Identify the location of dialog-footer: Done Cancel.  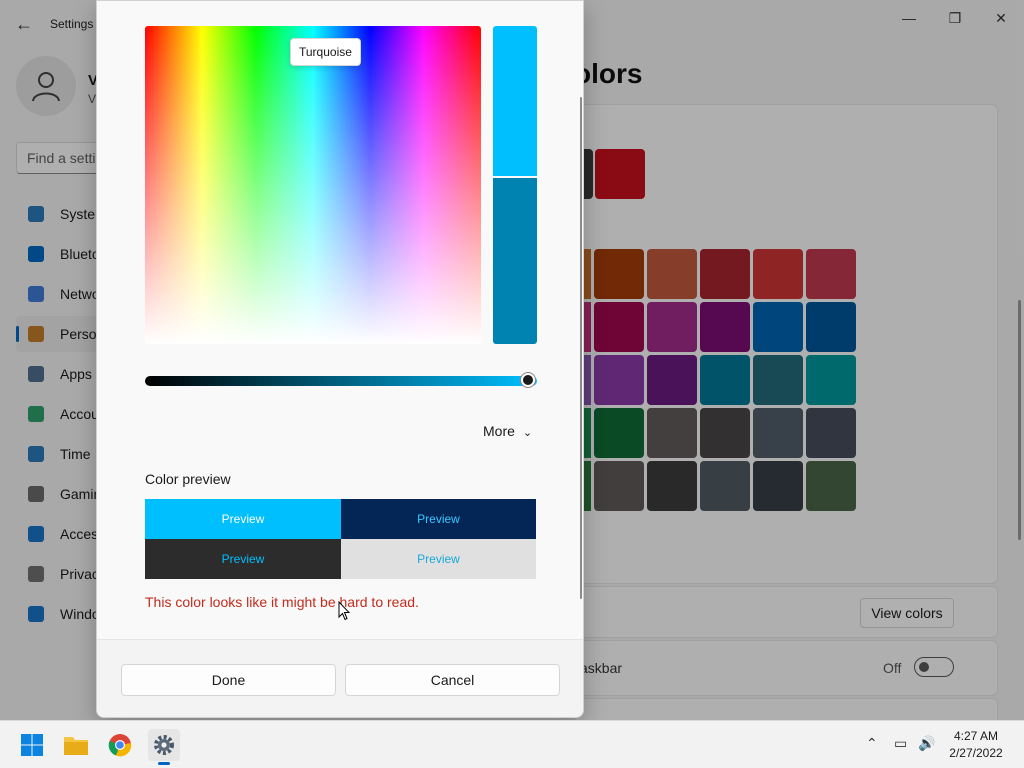
(340, 678).